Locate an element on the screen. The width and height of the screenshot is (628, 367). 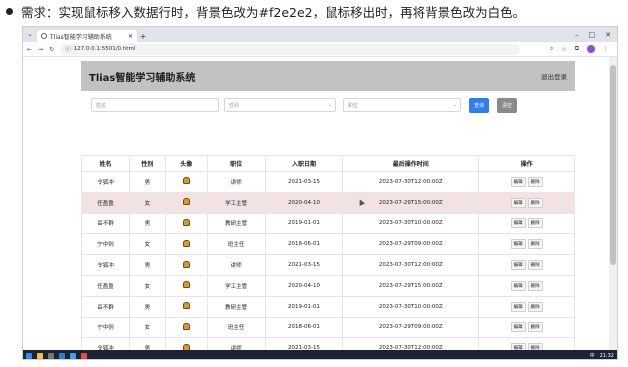
url-field: ⓘ 127.0.0.1:5501/0.html is located at coordinates (290, 49).